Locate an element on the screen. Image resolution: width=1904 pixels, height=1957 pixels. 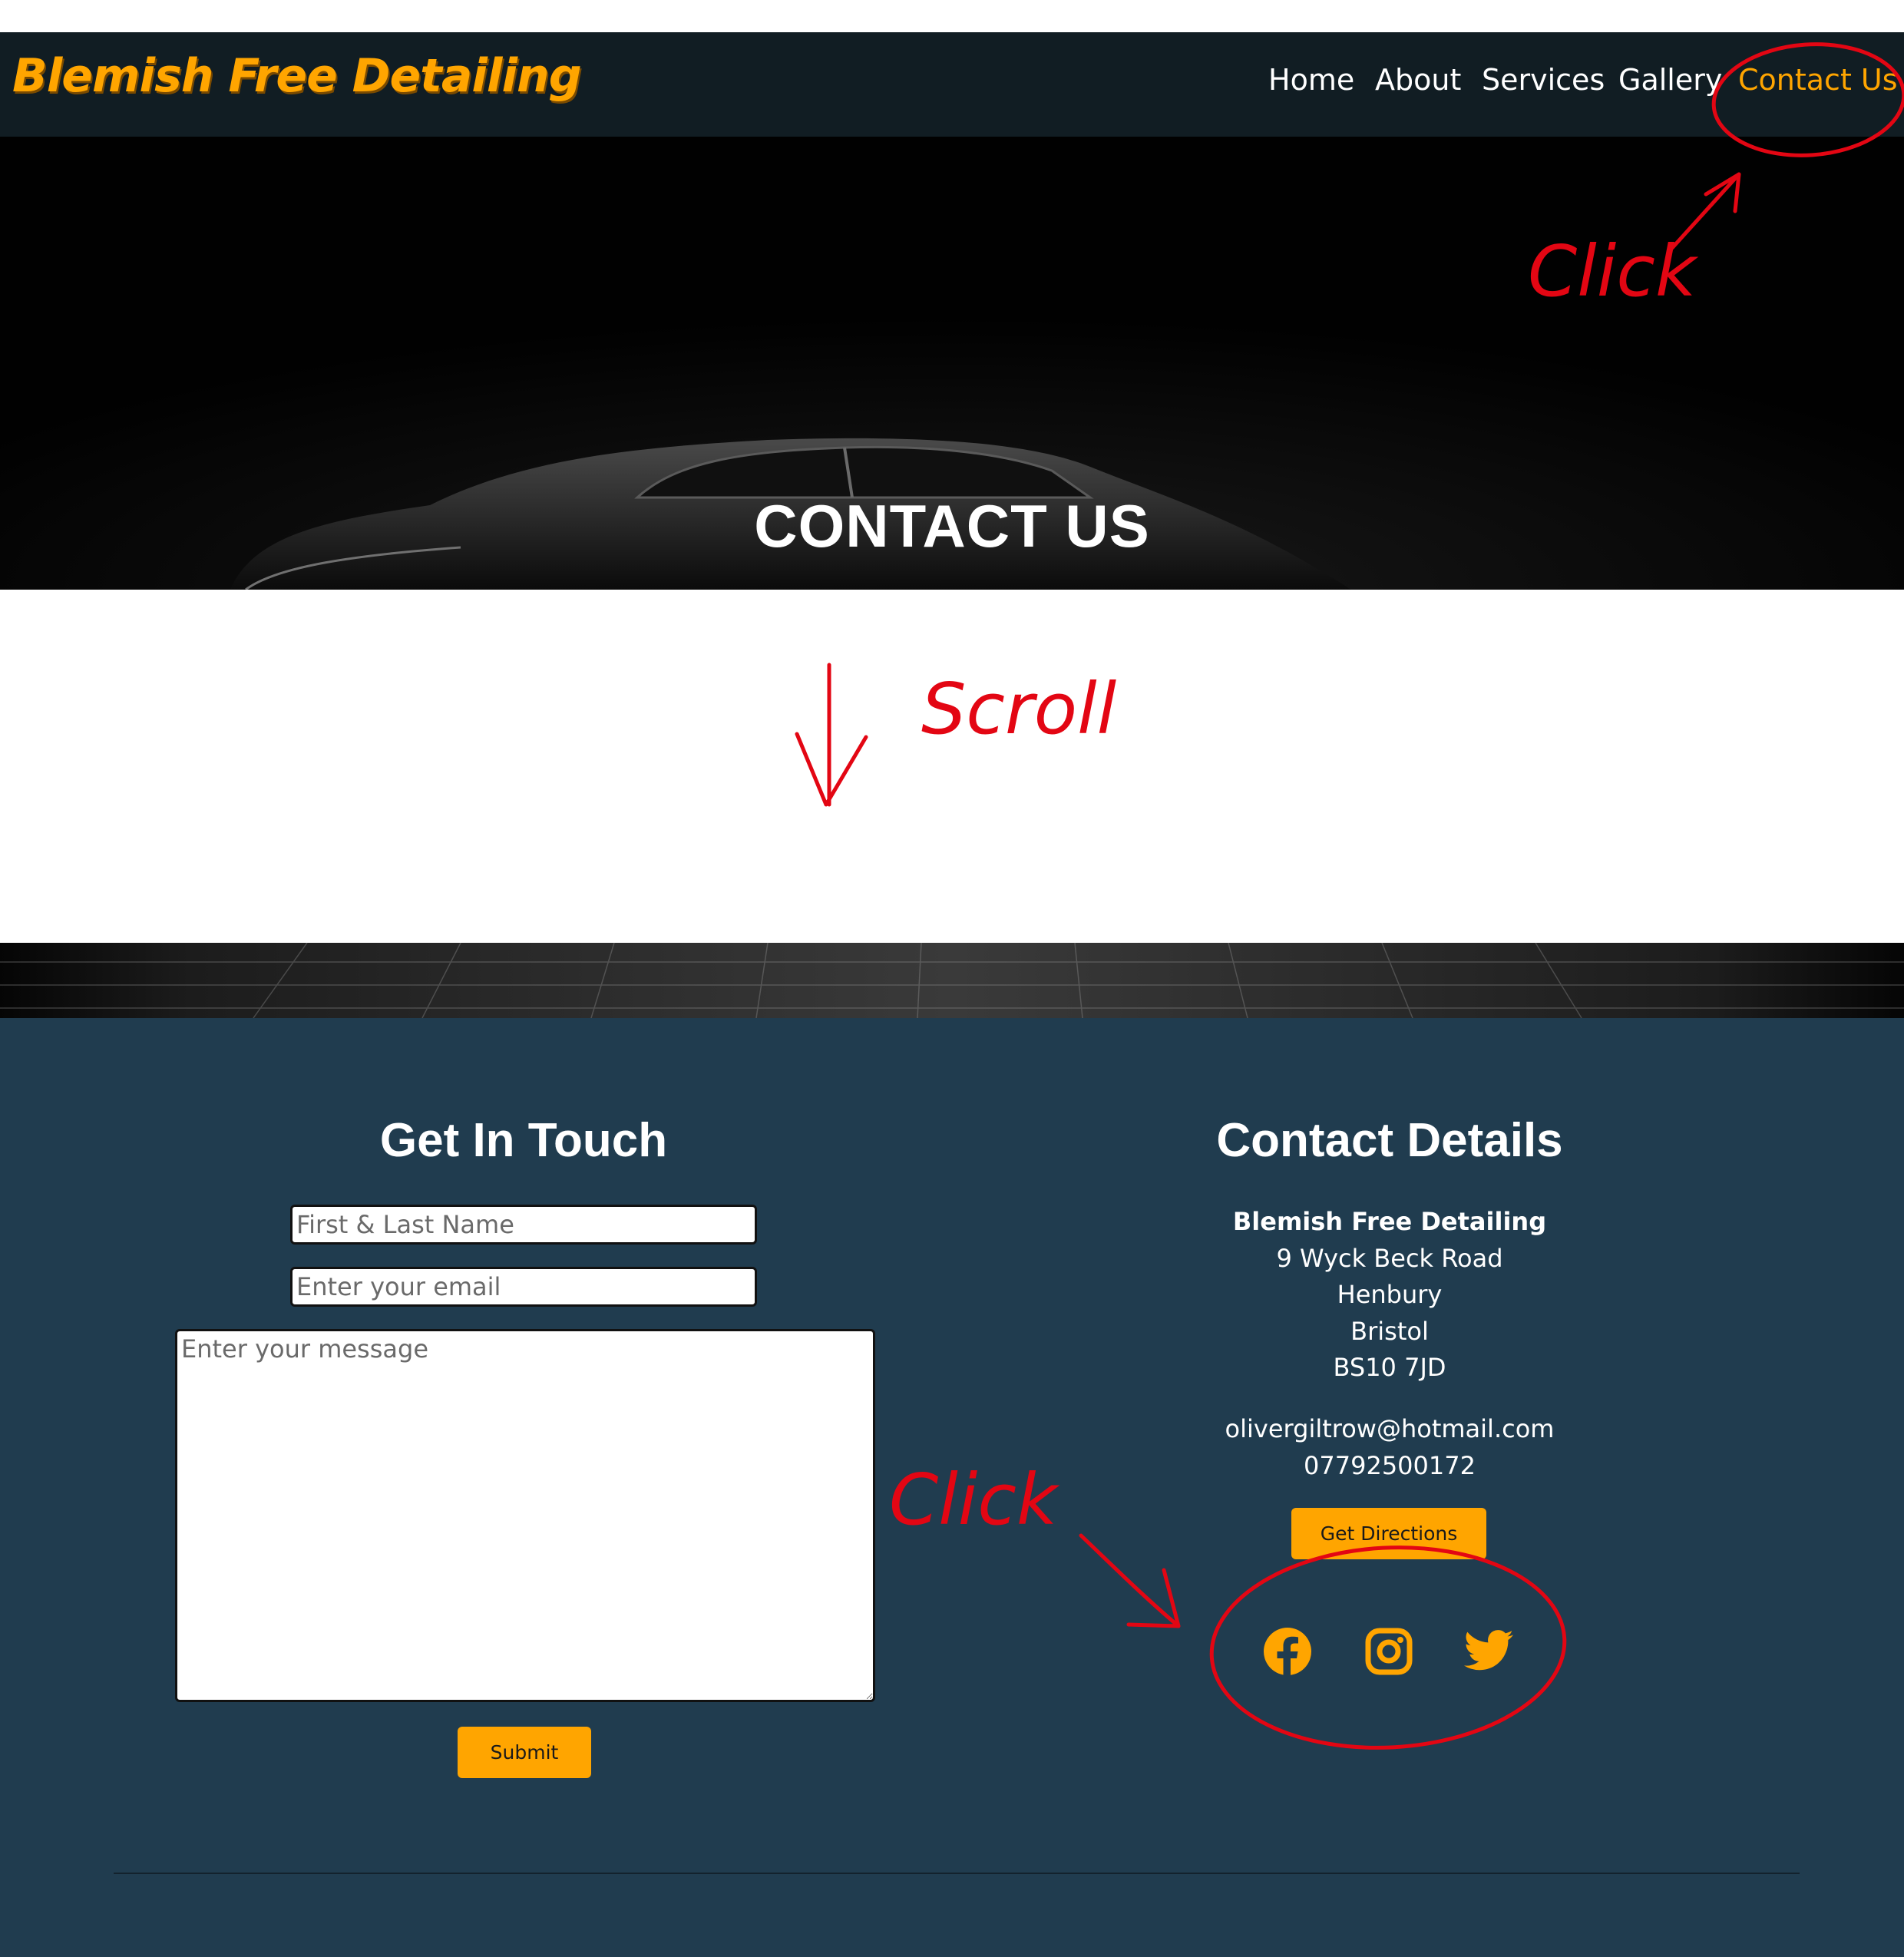
get-in-touch-heading: Get In Touch is located at coordinates (523, 1140).